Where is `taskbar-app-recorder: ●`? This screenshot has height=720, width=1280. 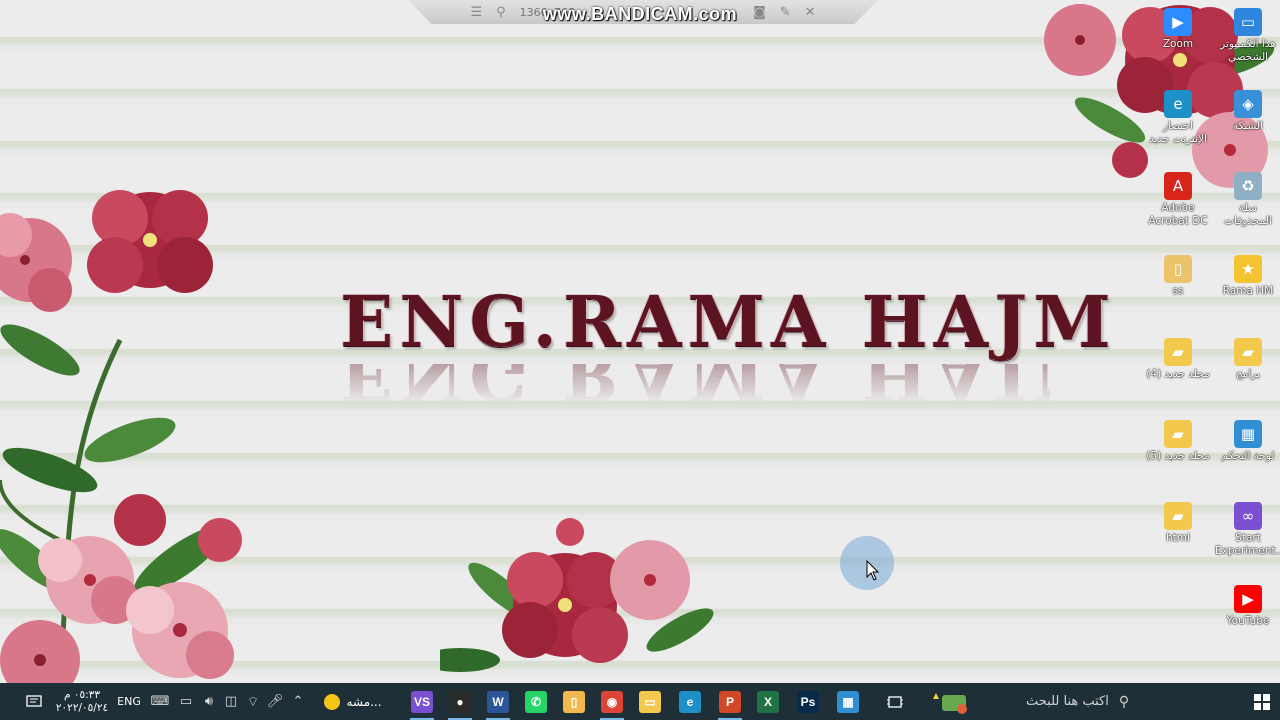 taskbar-app-recorder: ● is located at coordinates (460, 701).